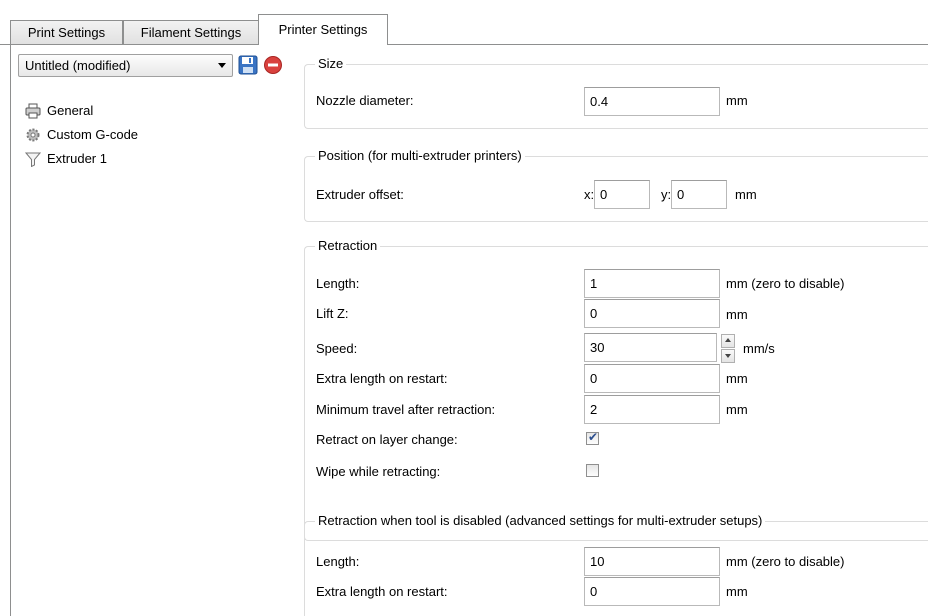  I want to click on retraction-speed-spinner, so click(728, 348).